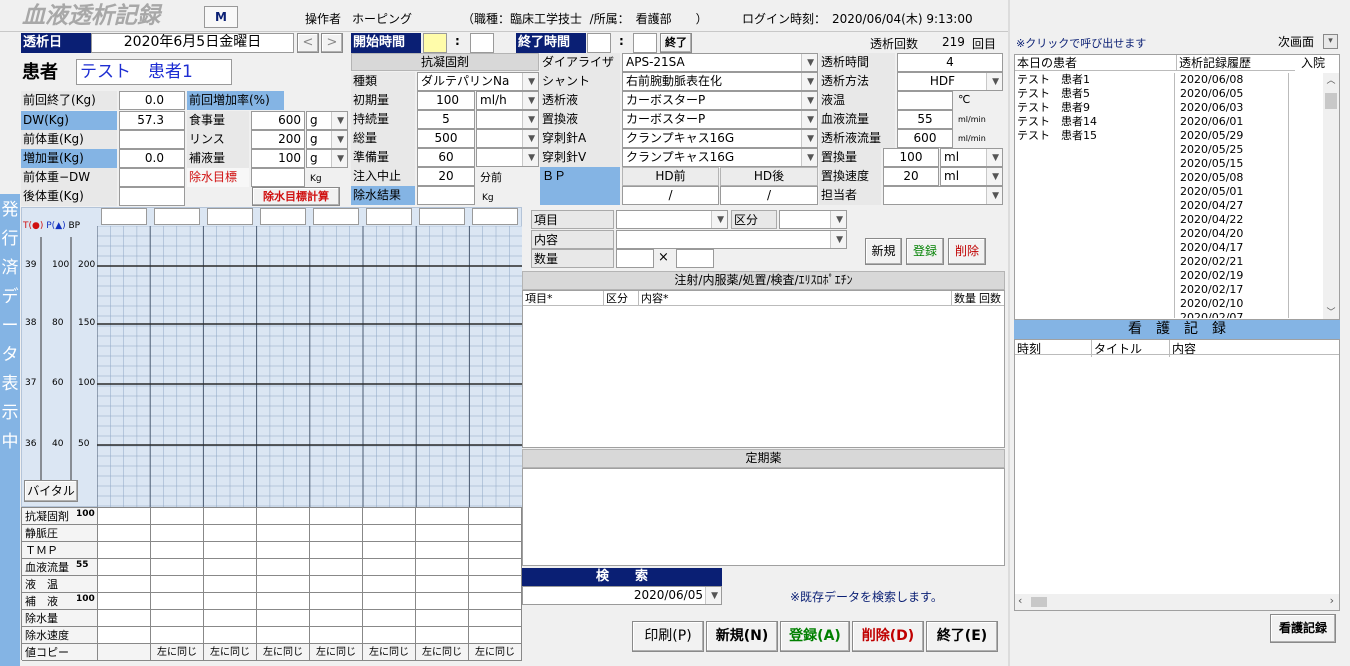 This screenshot has width=1350, height=666. What do you see at coordinates (635, 258) in the screenshot?
I see `quantity-field` at bounding box center [635, 258].